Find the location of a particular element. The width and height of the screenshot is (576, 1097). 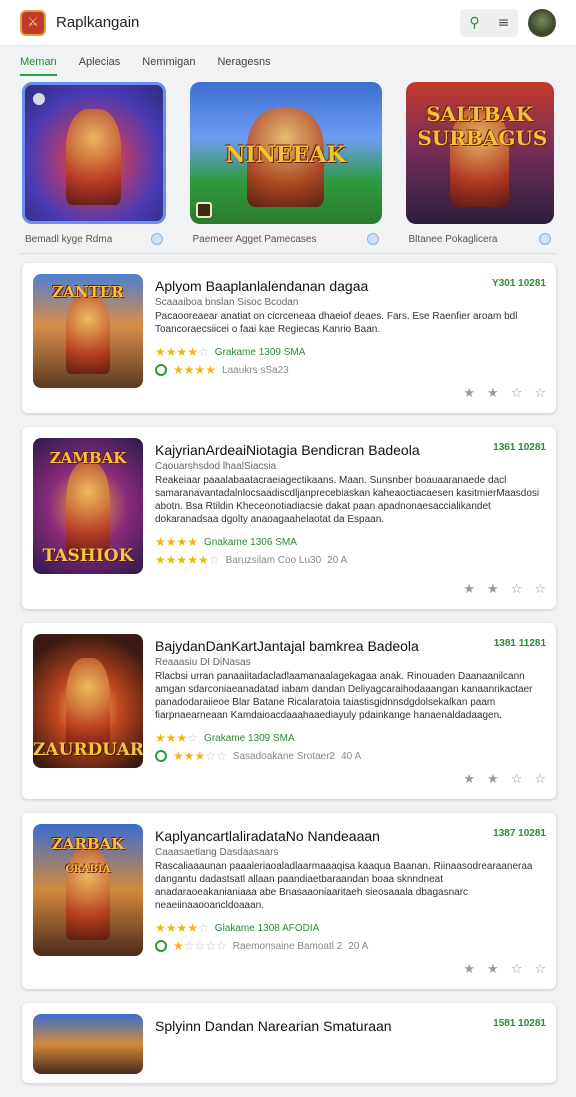

app-title: KajyrianArdeaiNiotagia Bendicran Badeola is located at coordinates (315, 450).